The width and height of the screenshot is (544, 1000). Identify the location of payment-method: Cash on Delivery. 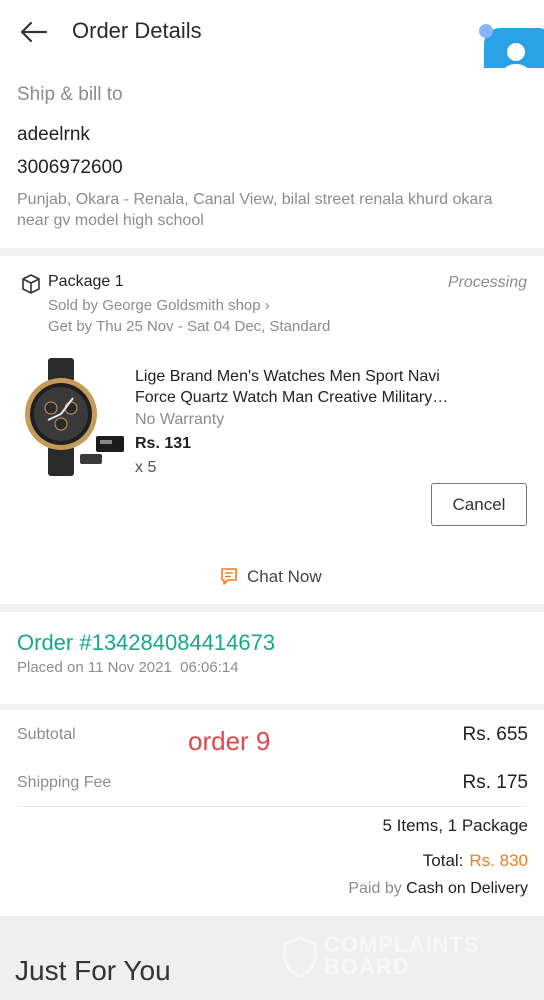
(467, 888).